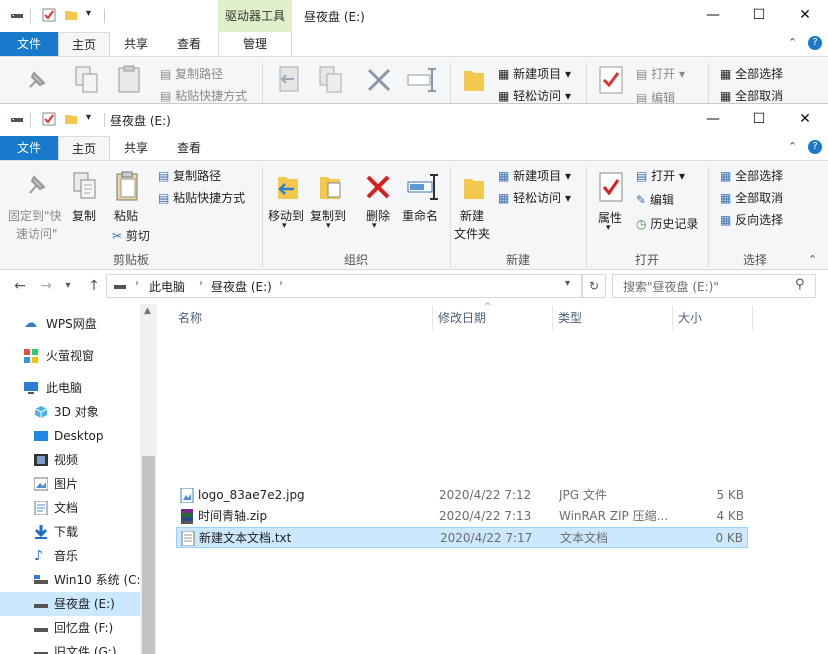 The height and width of the screenshot is (654, 828). I want to click on back-window-title: 昼夜盘 (E:), so click(334, 17).